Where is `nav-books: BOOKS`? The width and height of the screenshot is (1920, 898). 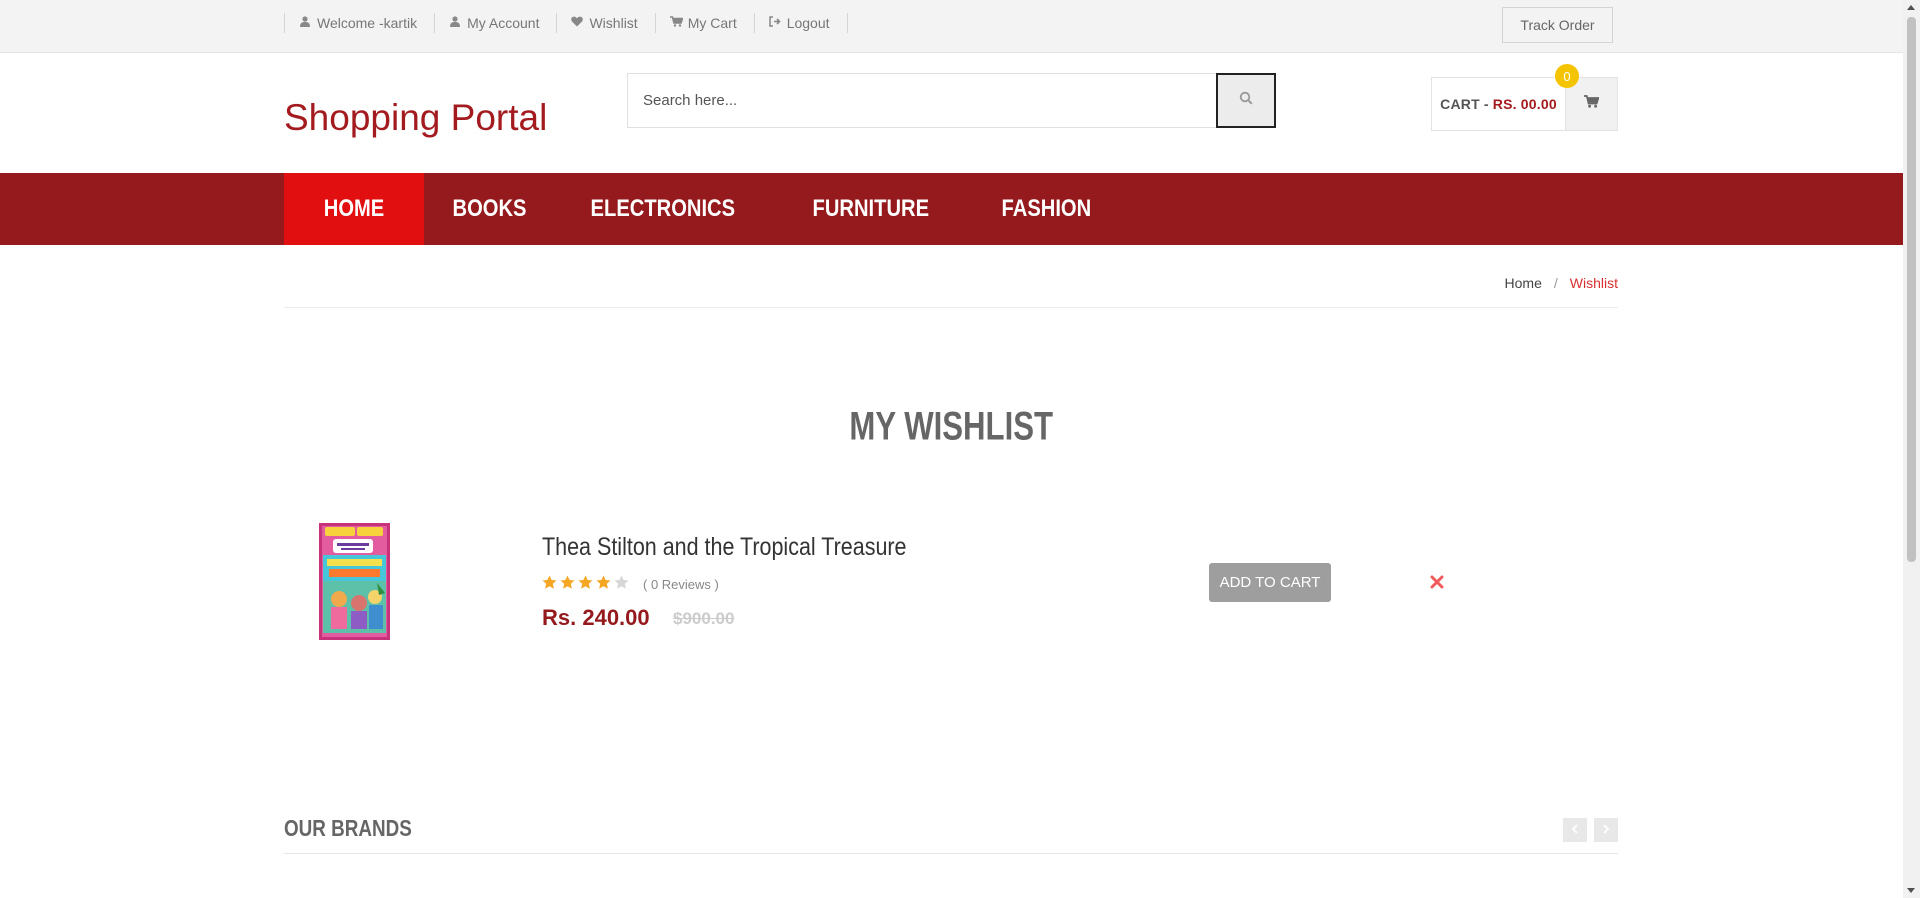 nav-books: BOOKS is located at coordinates (489, 209).